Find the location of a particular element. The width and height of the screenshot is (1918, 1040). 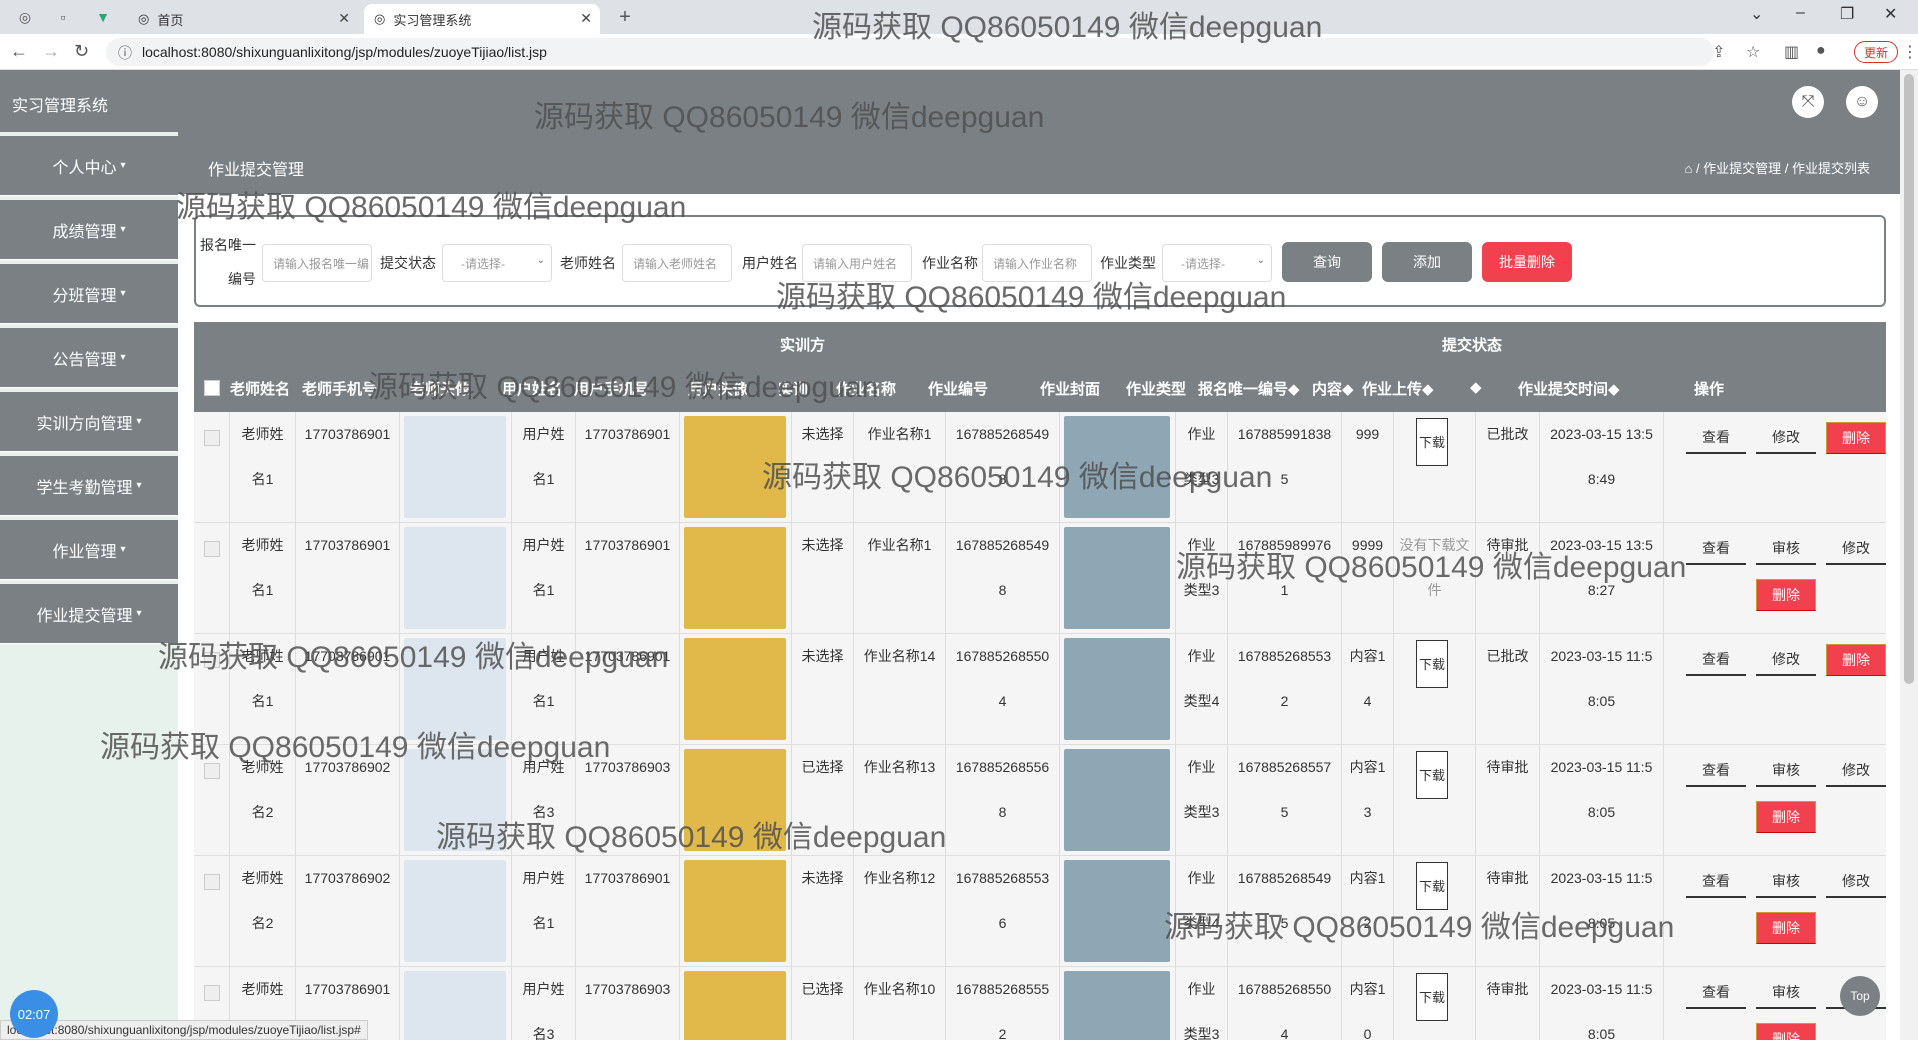

sidebar-item-direction: 实训方向管理 ▾ is located at coordinates (89, 422).